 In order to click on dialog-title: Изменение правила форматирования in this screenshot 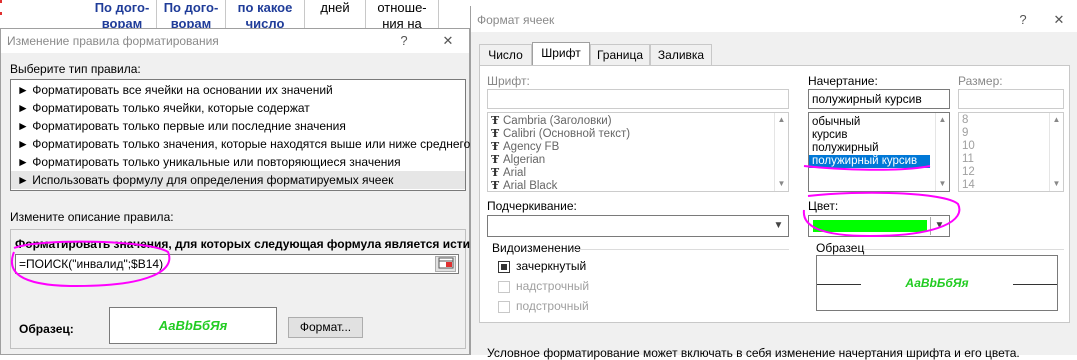, I will do `click(113, 41)`.